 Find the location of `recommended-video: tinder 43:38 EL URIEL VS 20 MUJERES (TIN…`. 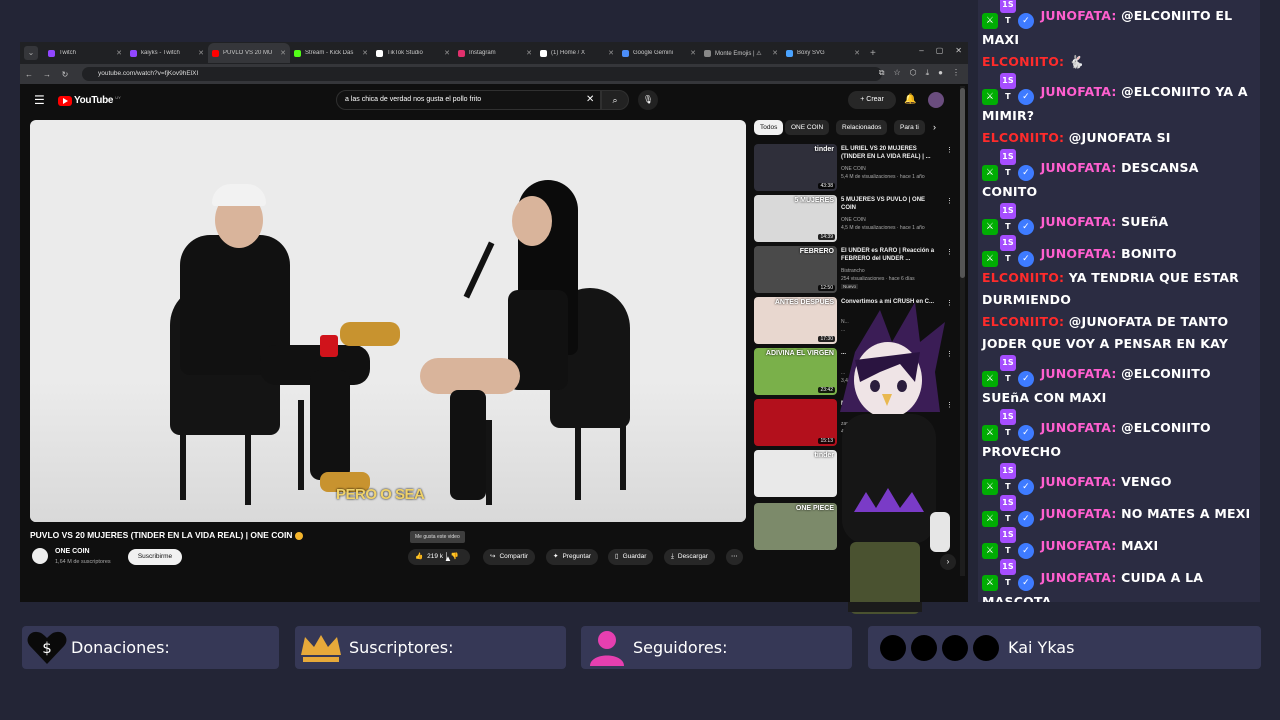

recommended-video: tinder 43:38 EL URIEL VS 20 MUJERES (TIN… is located at coordinates (854, 167).